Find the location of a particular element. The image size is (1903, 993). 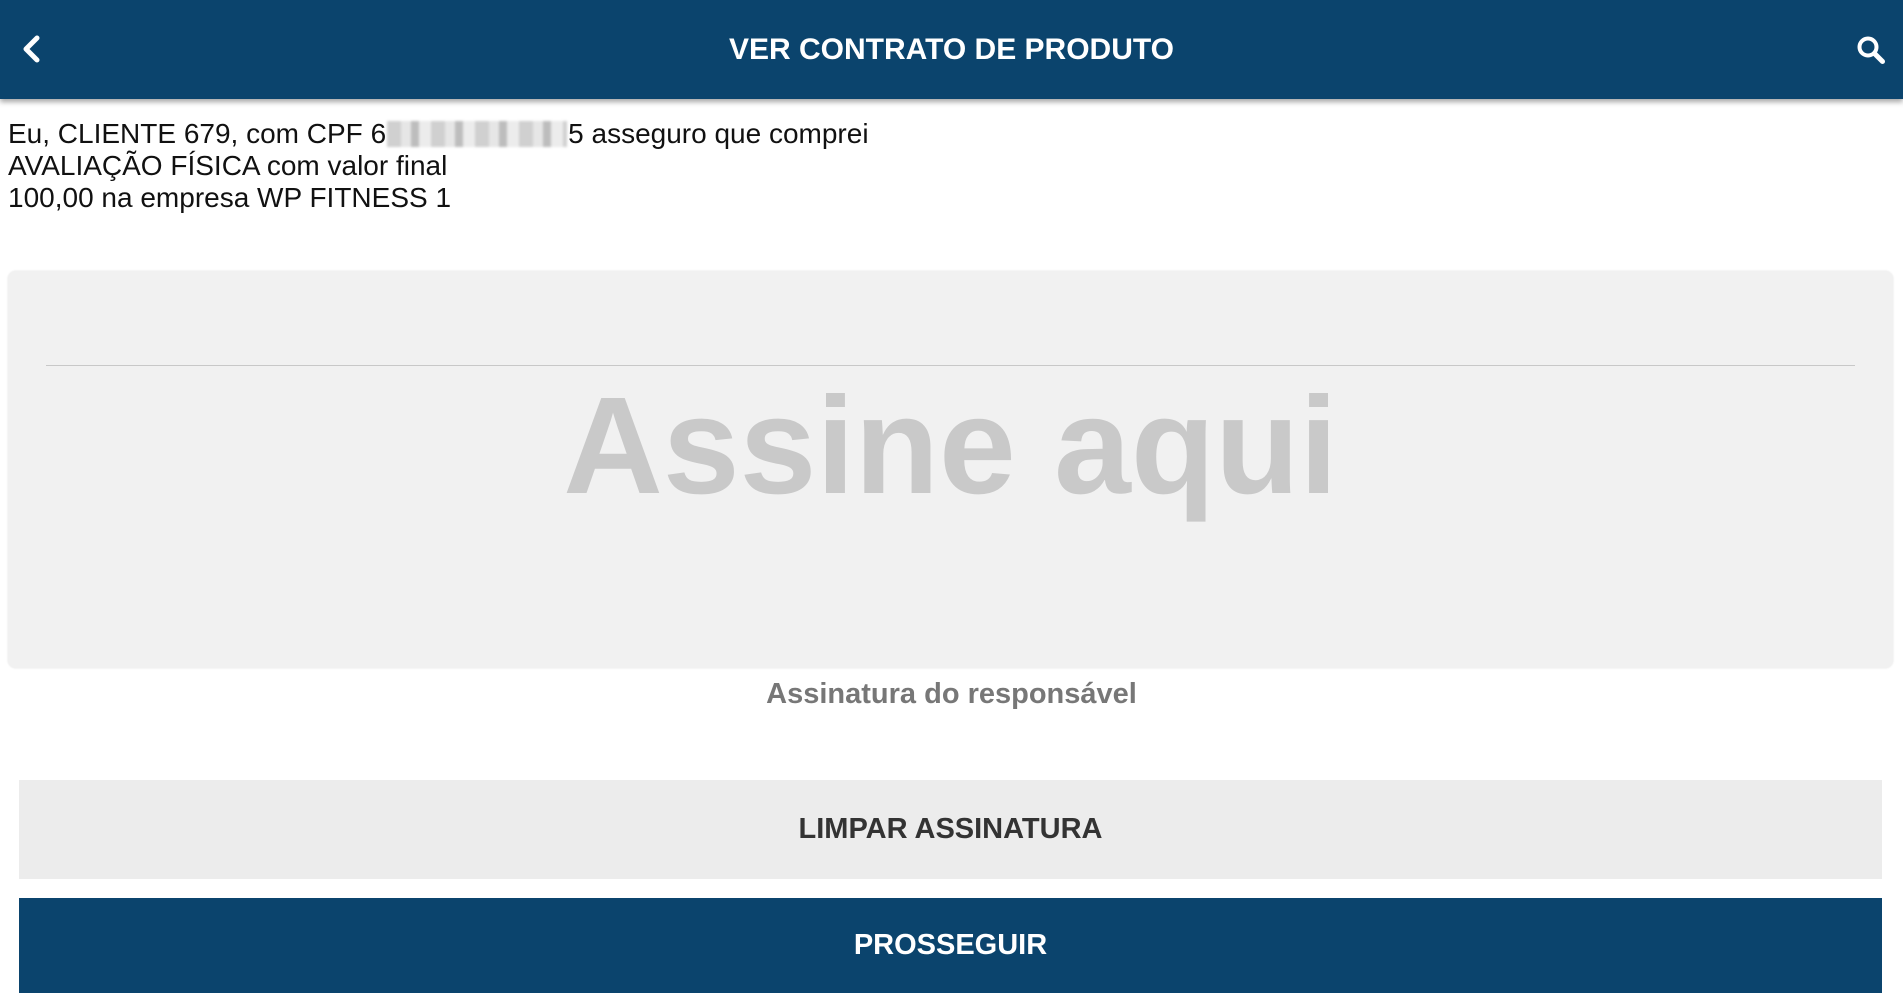

contract-line-3: 100,00 na empresa WP FITNESS 1 is located at coordinates (230, 197).